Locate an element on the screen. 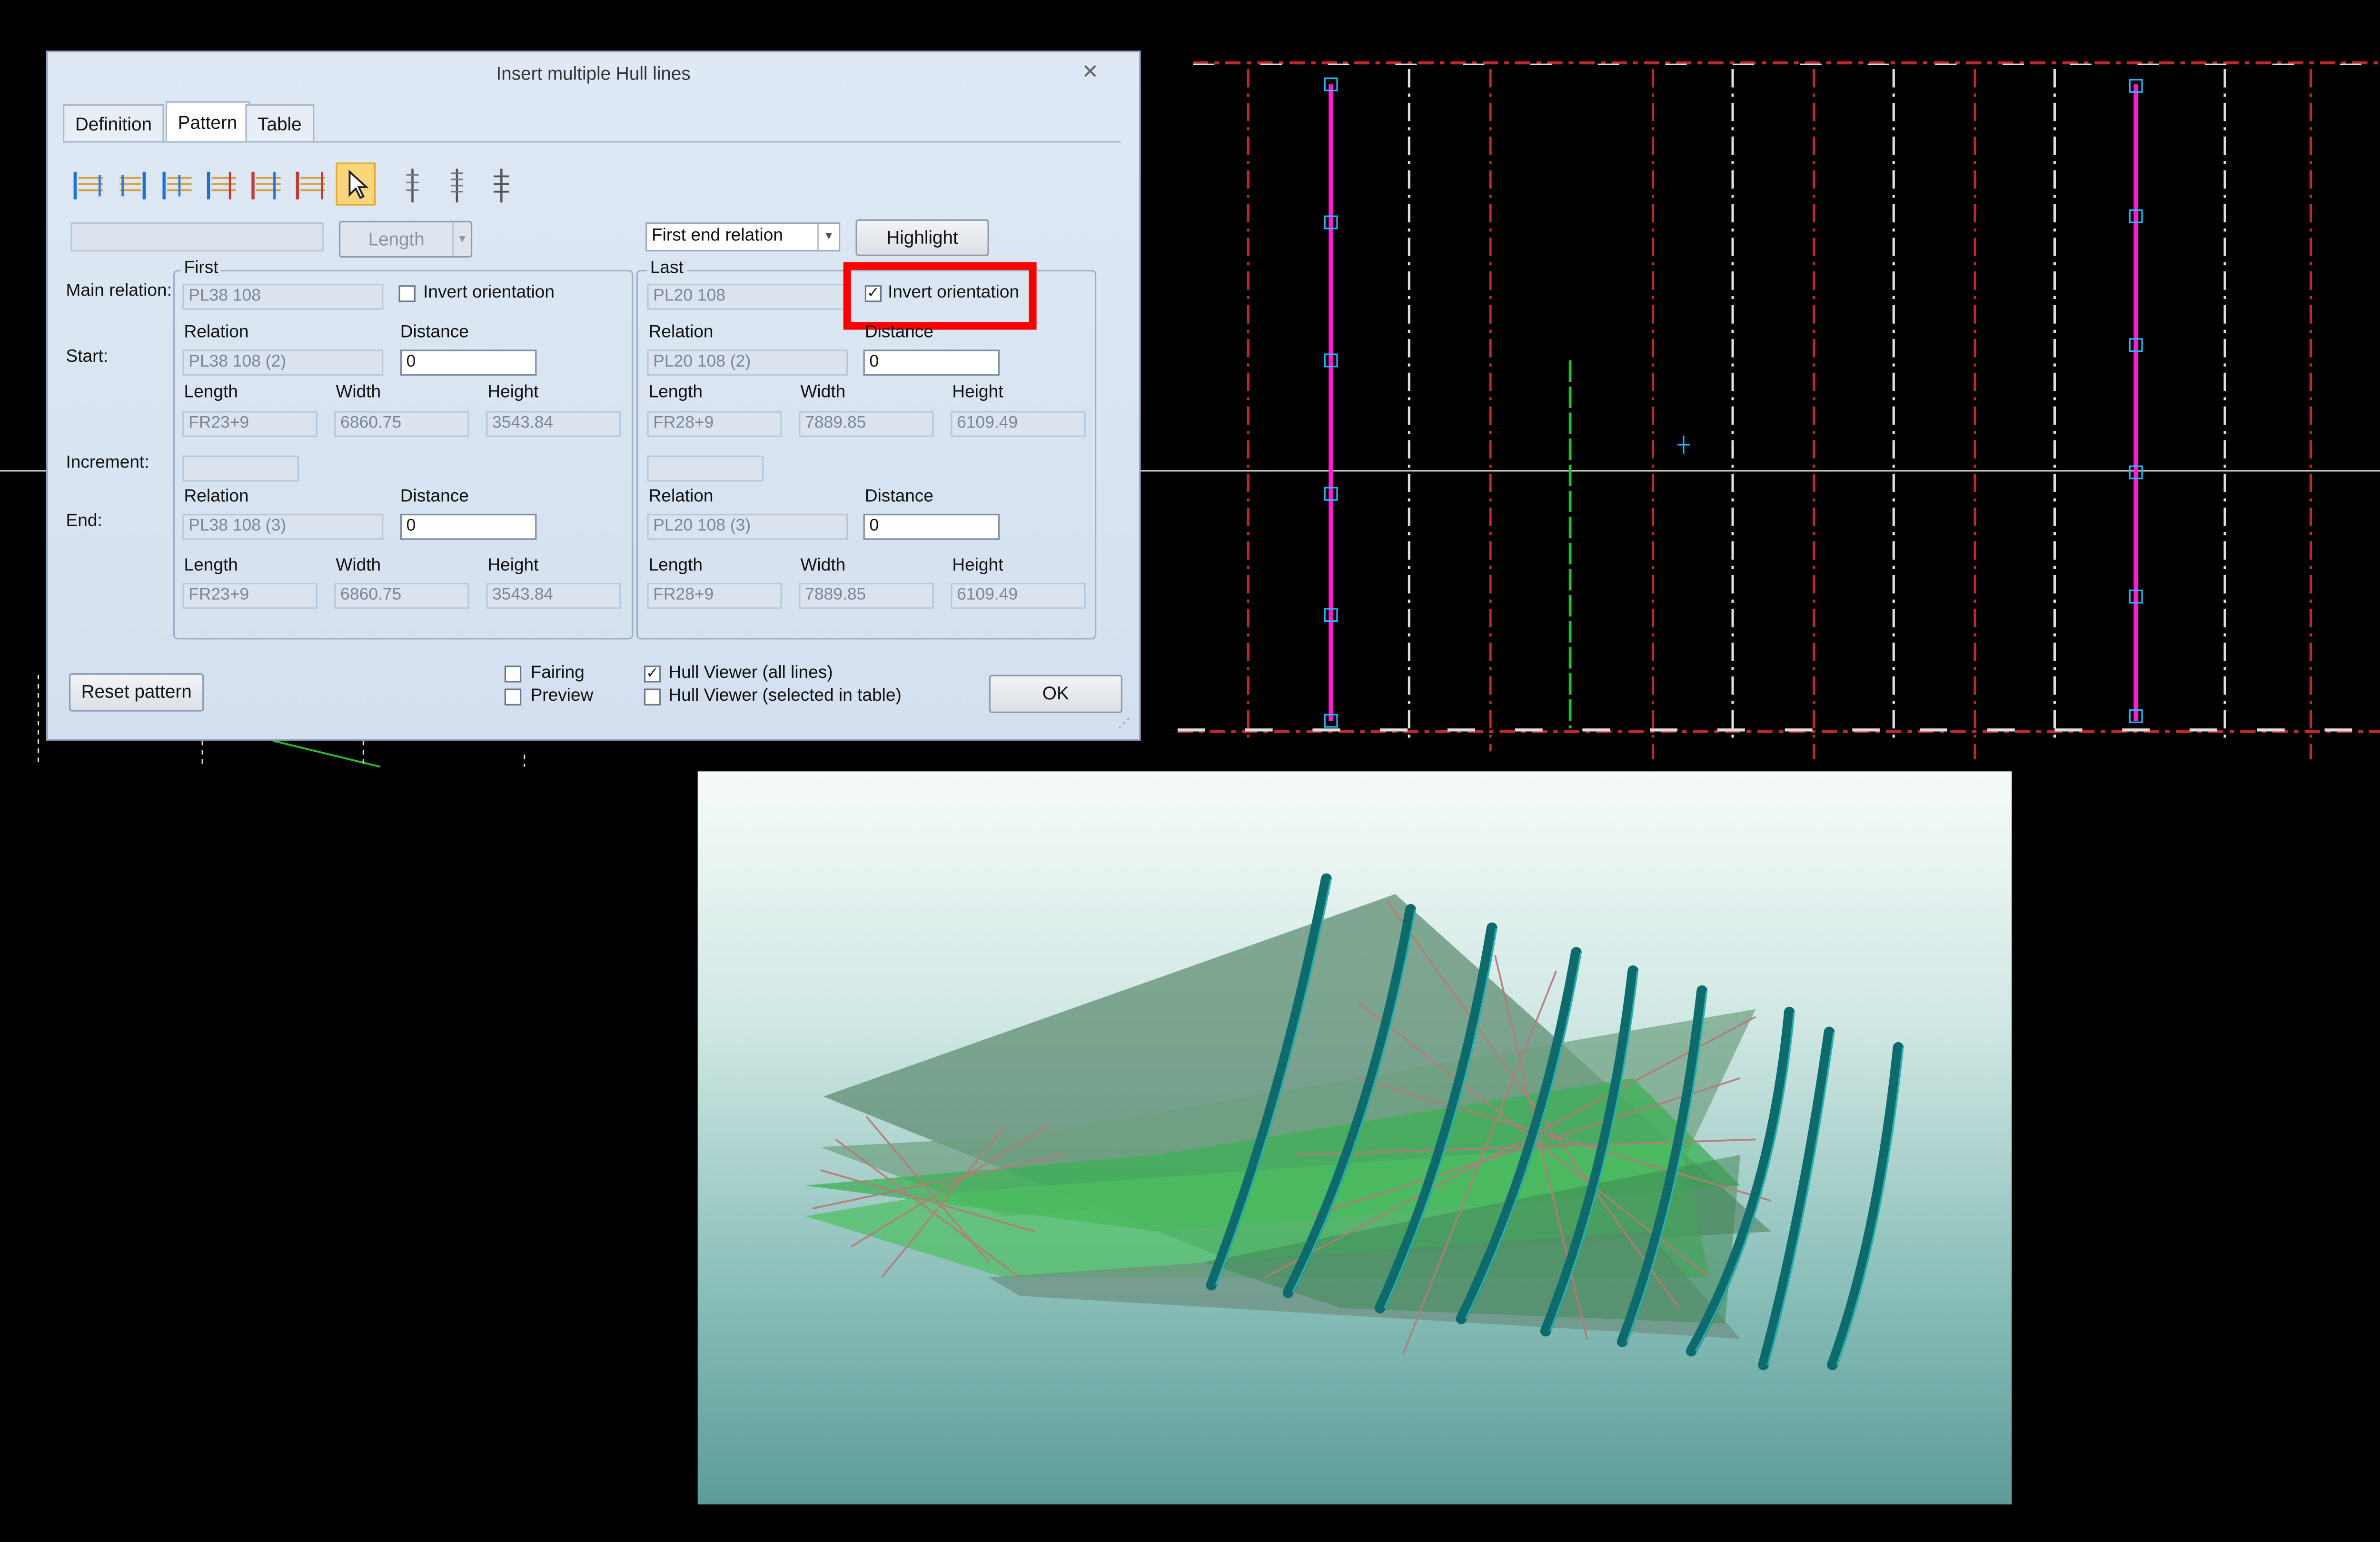 The height and width of the screenshot is (1542, 2380). resize-grip-icon: ⋰ is located at coordinates (1125, 725).